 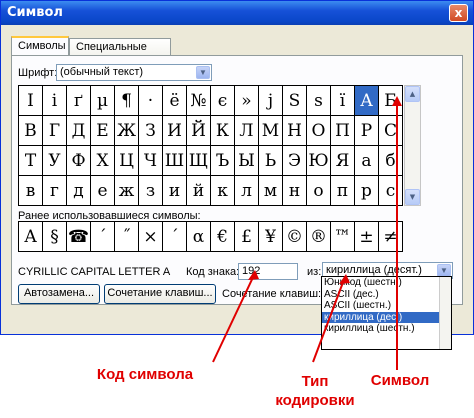 I want to click on recent-char-cell: £, so click(x=247, y=237).